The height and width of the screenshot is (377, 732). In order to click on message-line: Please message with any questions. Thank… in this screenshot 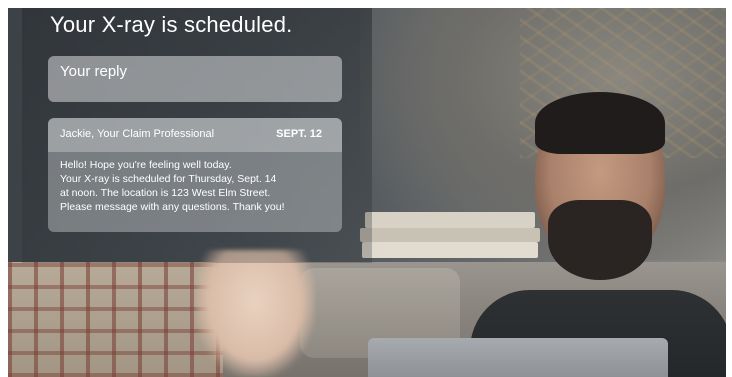, I will do `click(172, 207)`.